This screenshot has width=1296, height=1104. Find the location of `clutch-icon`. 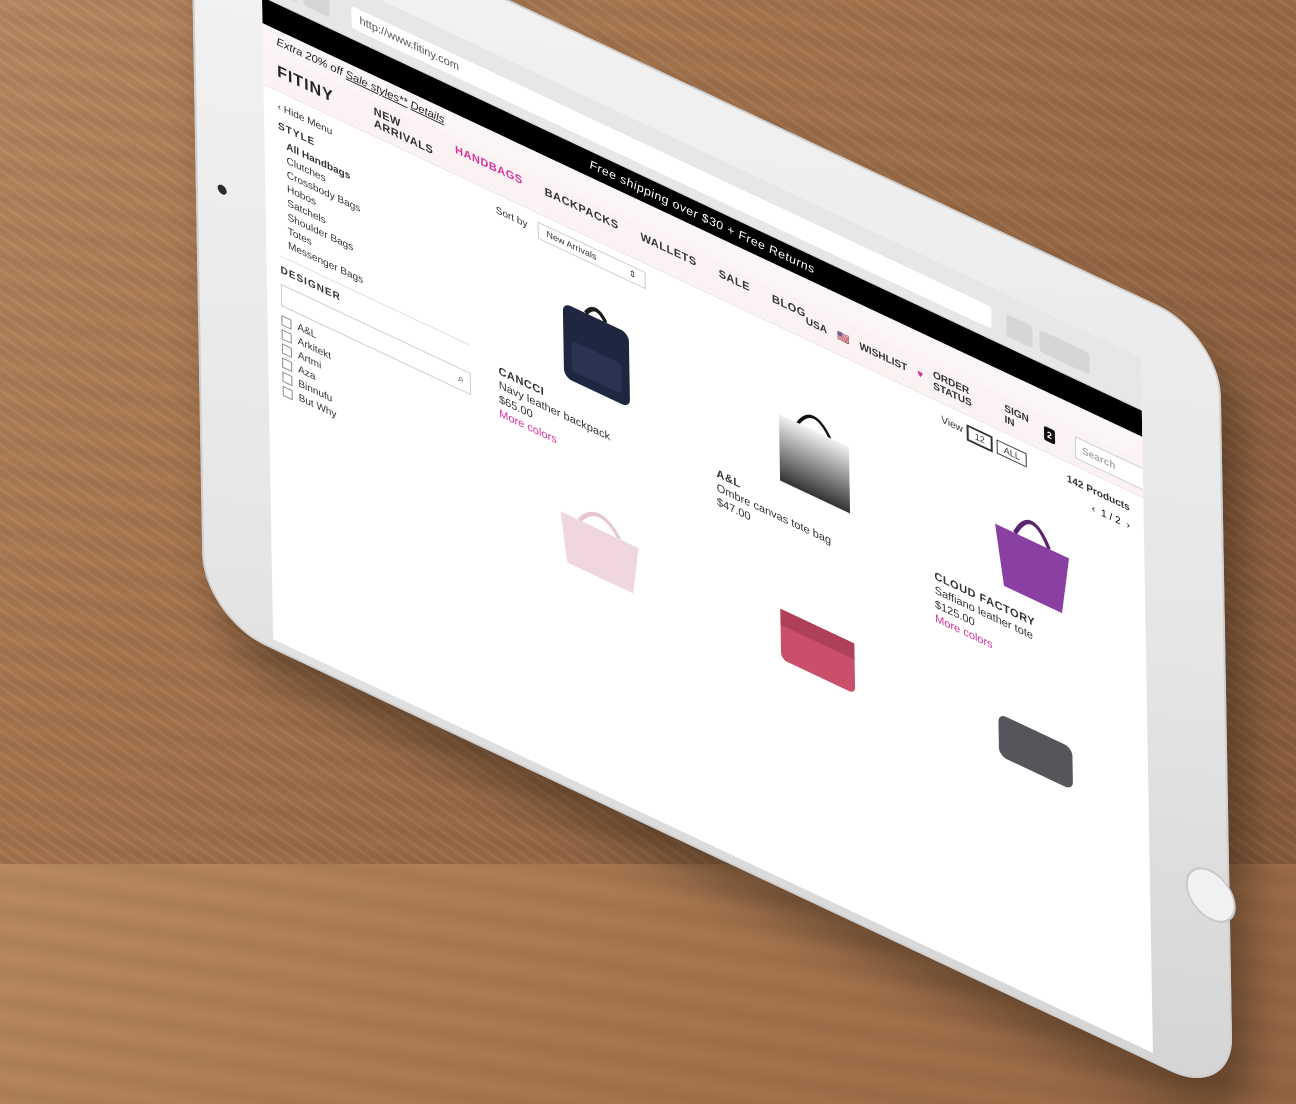

clutch-icon is located at coordinates (1035, 752).